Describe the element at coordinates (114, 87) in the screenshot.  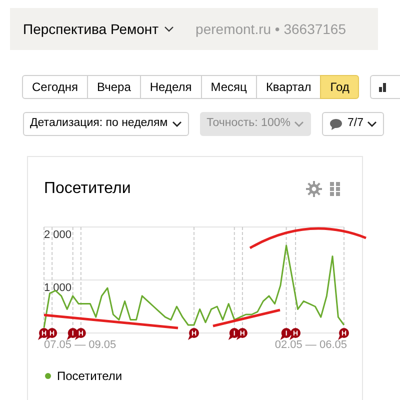
I see `period-tab: Вчера` at that location.